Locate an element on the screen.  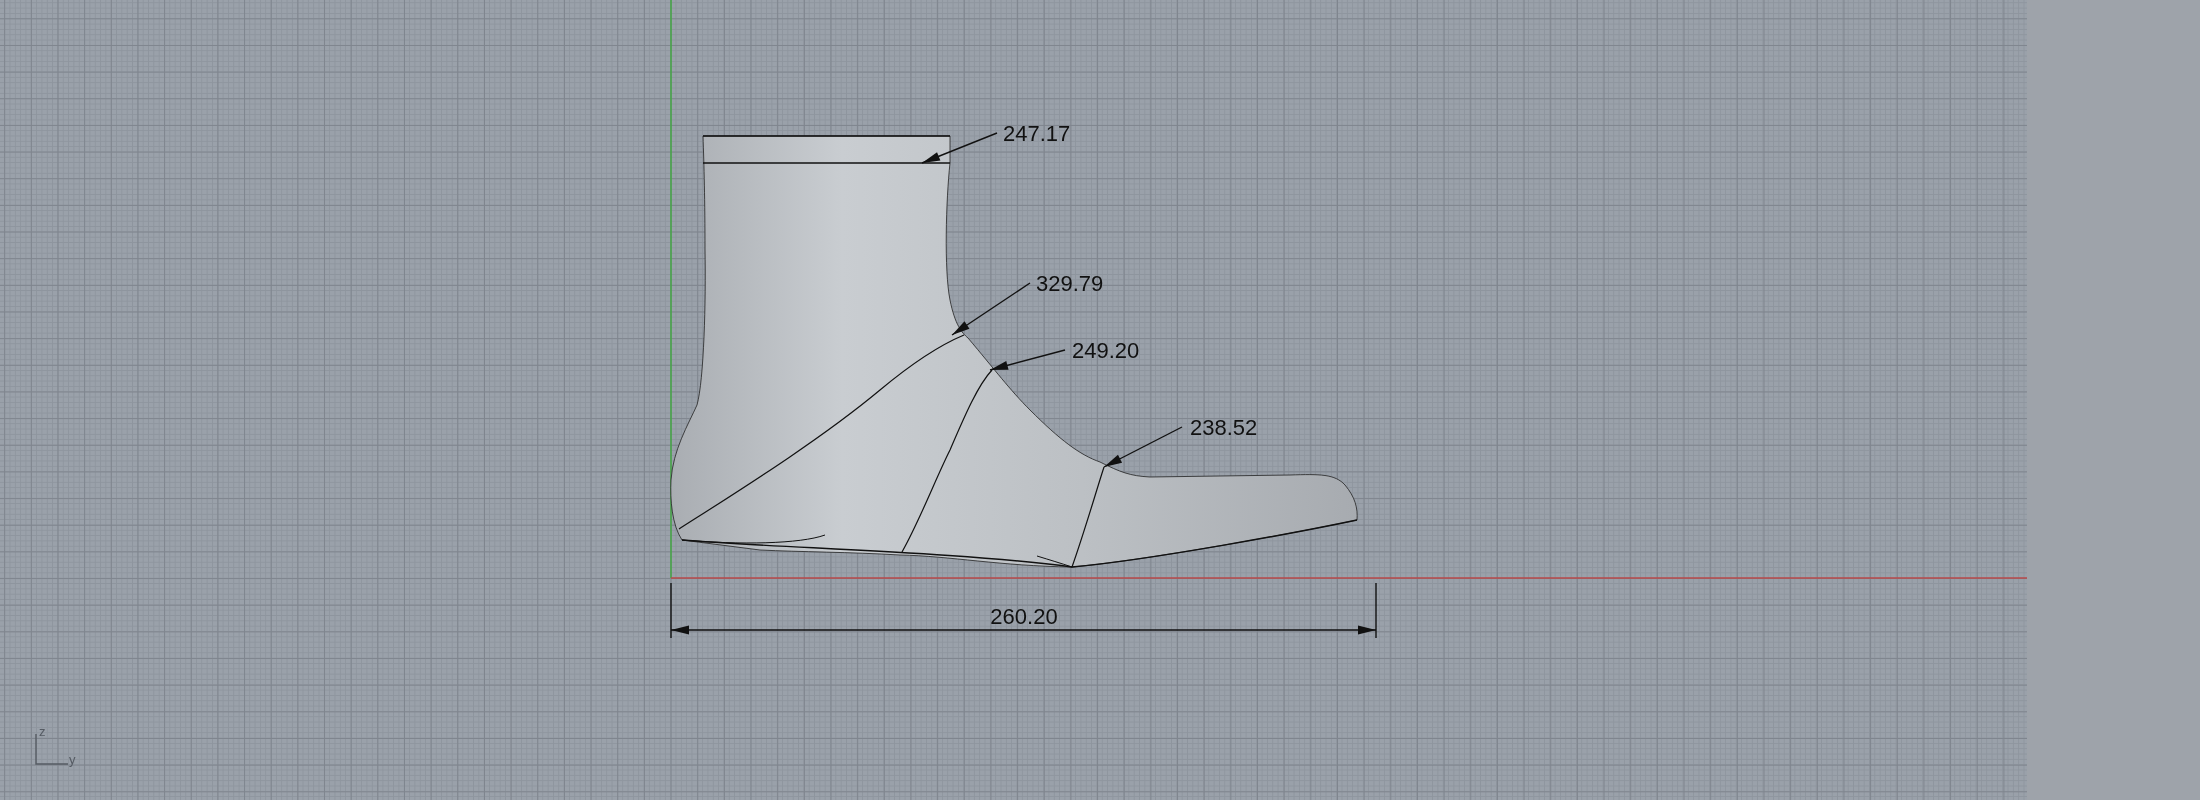
dimension-label: 238.52 is located at coordinates (1224, 427).